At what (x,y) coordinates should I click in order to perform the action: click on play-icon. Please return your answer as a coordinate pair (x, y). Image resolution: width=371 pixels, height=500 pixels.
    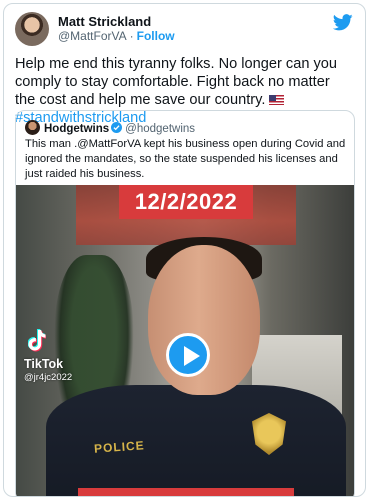
    Looking at the image, I should click on (192, 356).